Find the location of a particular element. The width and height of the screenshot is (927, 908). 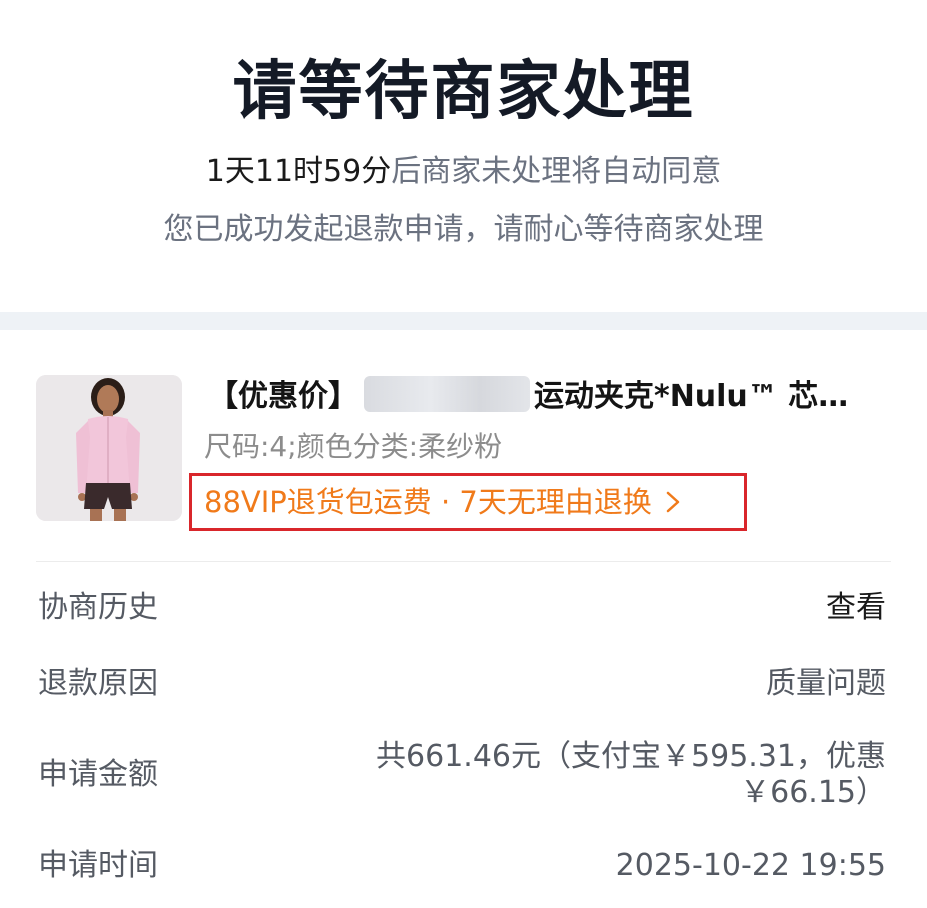

product-photo-icon is located at coordinates (109, 448).